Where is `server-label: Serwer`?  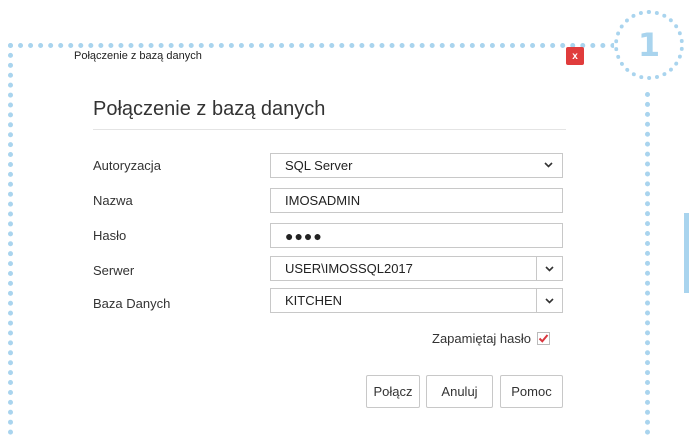 server-label: Serwer is located at coordinates (114, 270).